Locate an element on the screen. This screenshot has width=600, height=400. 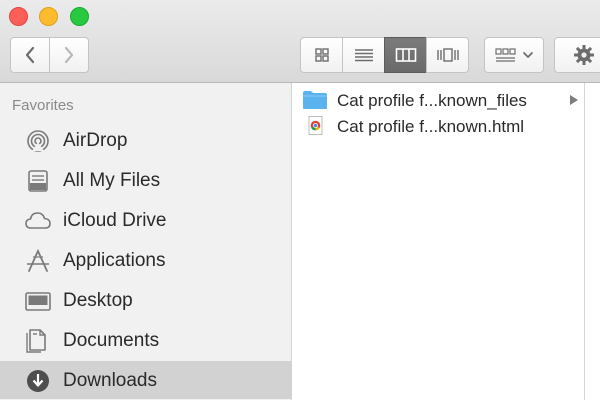
icon-view-button is located at coordinates (321, 55).